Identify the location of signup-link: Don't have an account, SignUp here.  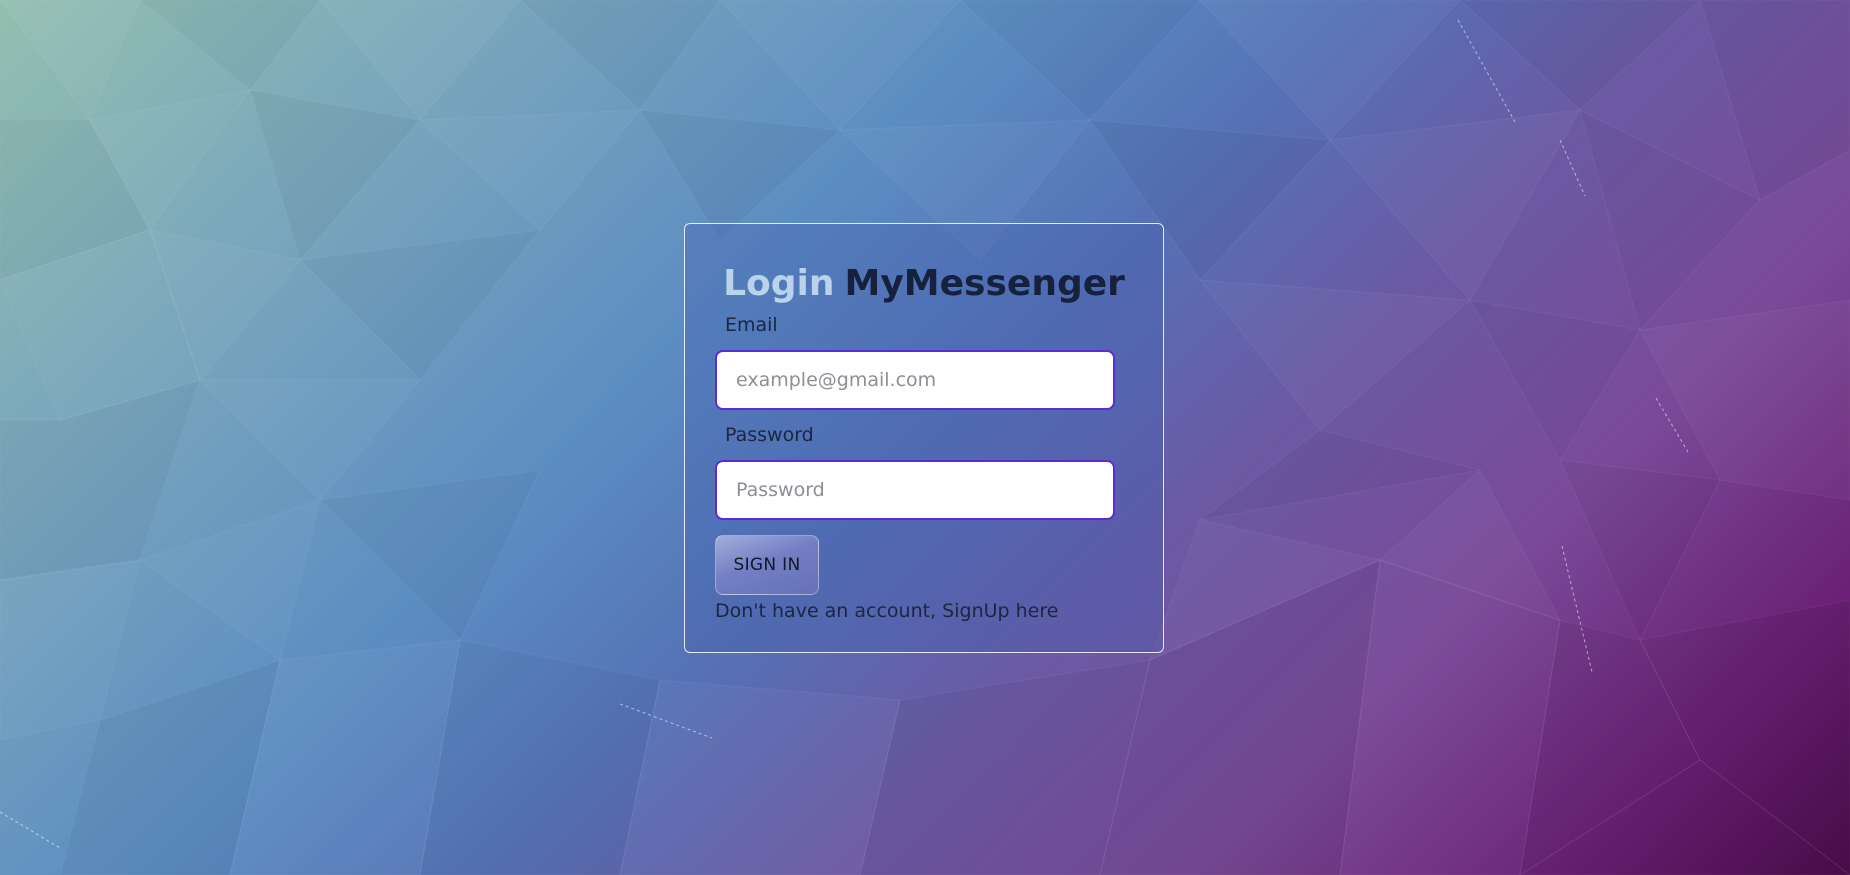
(886, 611).